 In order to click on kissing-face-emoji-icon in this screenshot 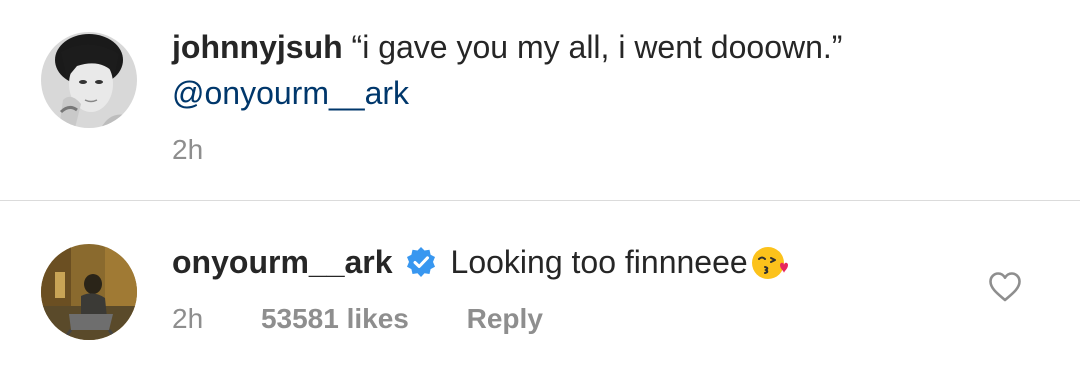, I will do `click(769, 262)`.